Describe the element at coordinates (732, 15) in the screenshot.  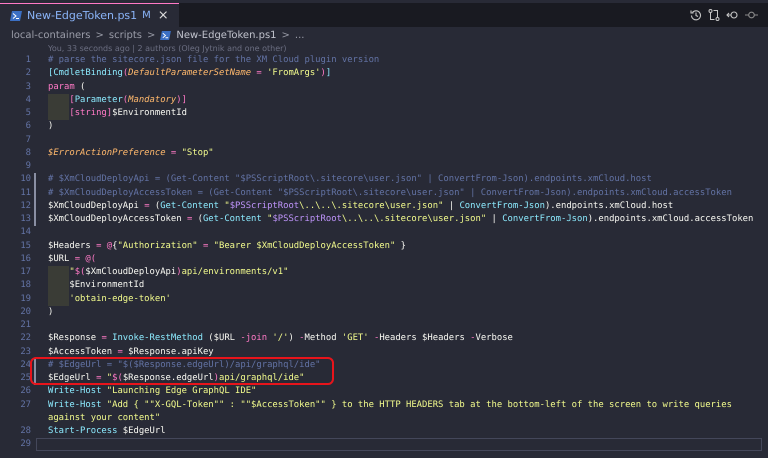
I see `back-commit-icon` at that location.